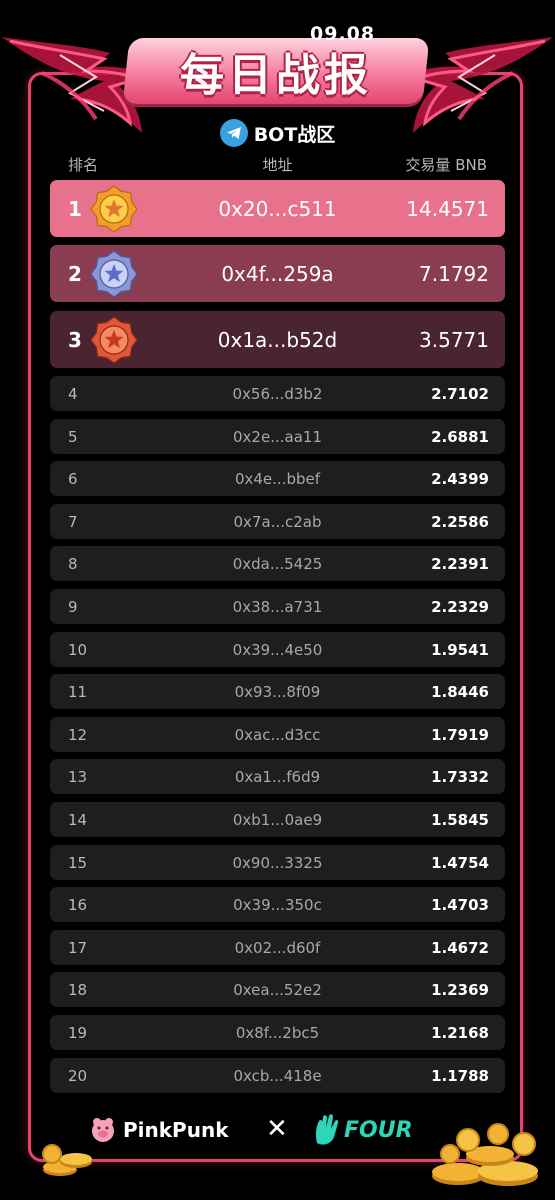 The image size is (555, 1200). I want to click on column-headers: 排名 地址 交易量 BNB, so click(277, 165).